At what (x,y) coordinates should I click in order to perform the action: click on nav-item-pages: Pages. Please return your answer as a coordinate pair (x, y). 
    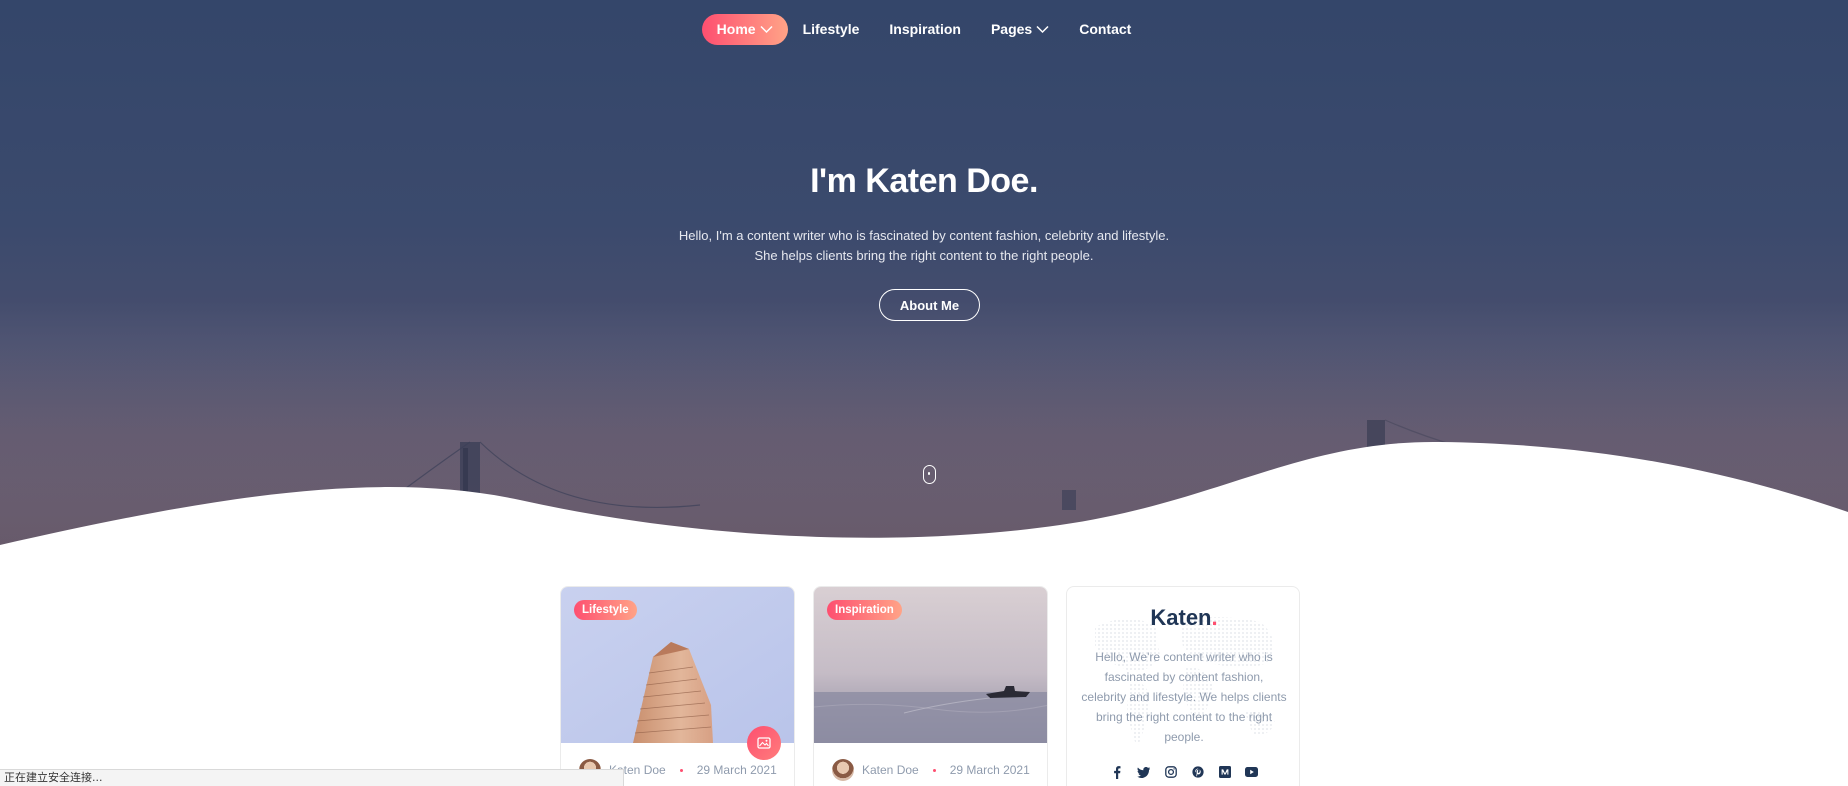
    Looking at the image, I should click on (1020, 29).